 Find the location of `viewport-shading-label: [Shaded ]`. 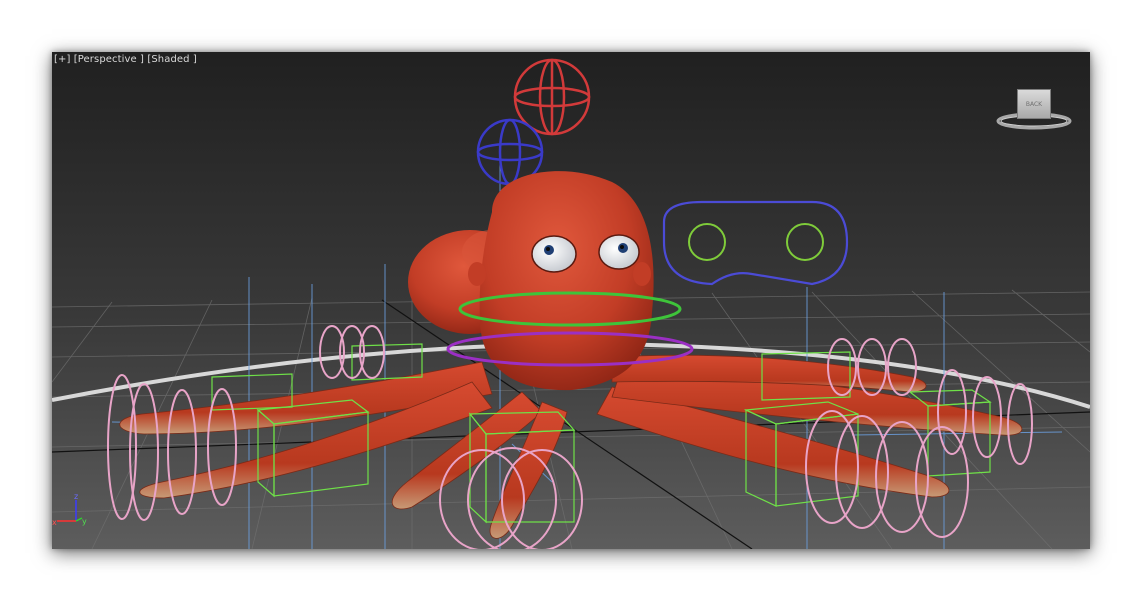

viewport-shading-label: [Shaded ] is located at coordinates (172, 59).